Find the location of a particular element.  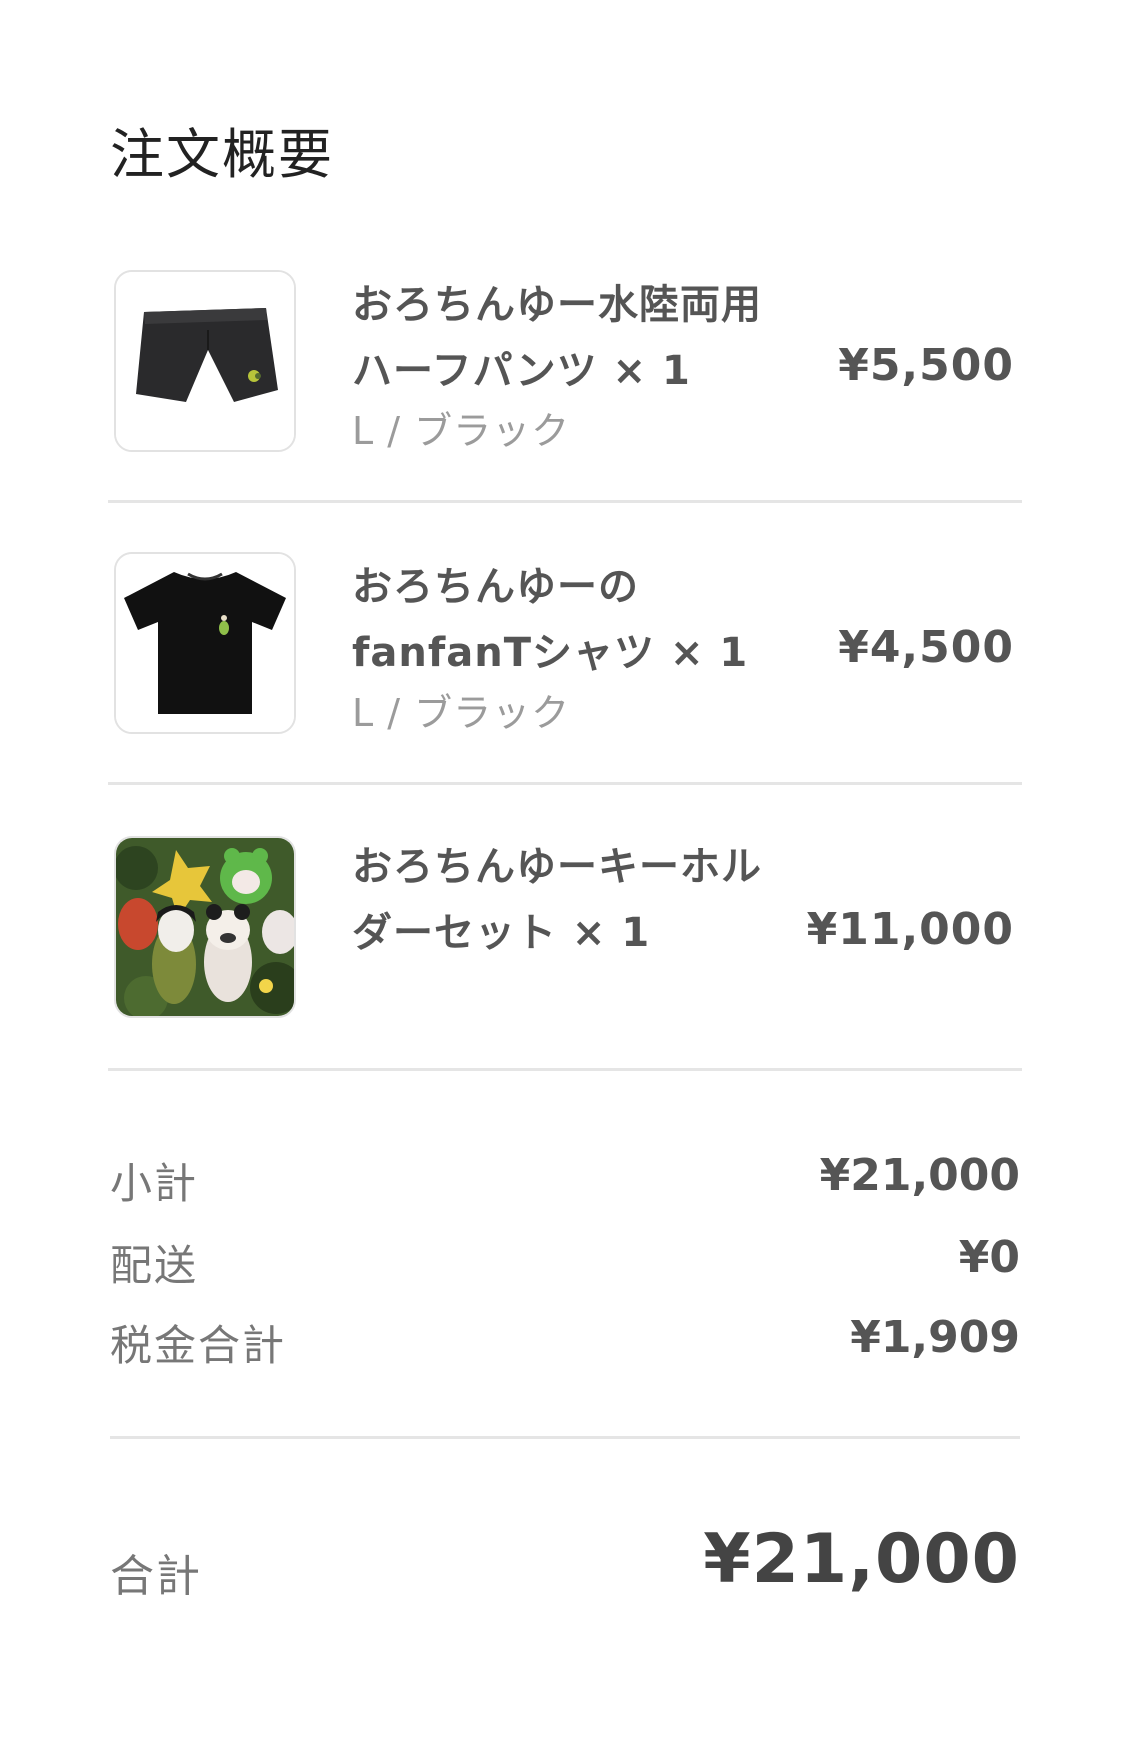

plush-keychain-set-image is located at coordinates (205, 927).